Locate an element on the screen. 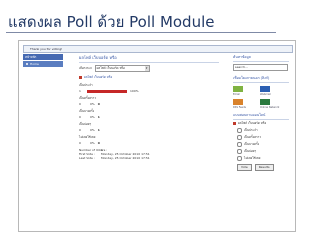  vote-option: เป็นบางครั้ง is located at coordinates (263, 144).